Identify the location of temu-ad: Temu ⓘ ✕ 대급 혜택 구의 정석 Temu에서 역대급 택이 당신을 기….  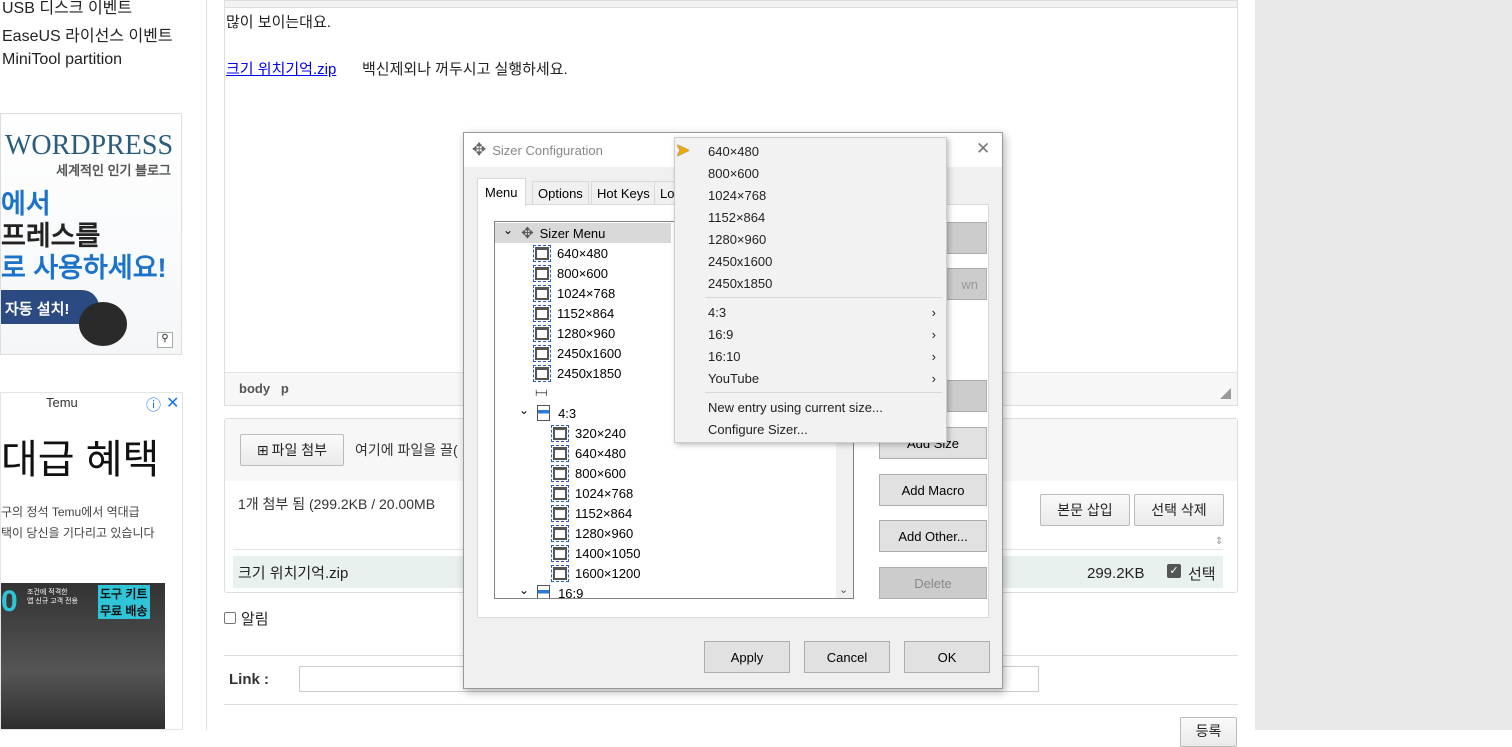
(91, 561).